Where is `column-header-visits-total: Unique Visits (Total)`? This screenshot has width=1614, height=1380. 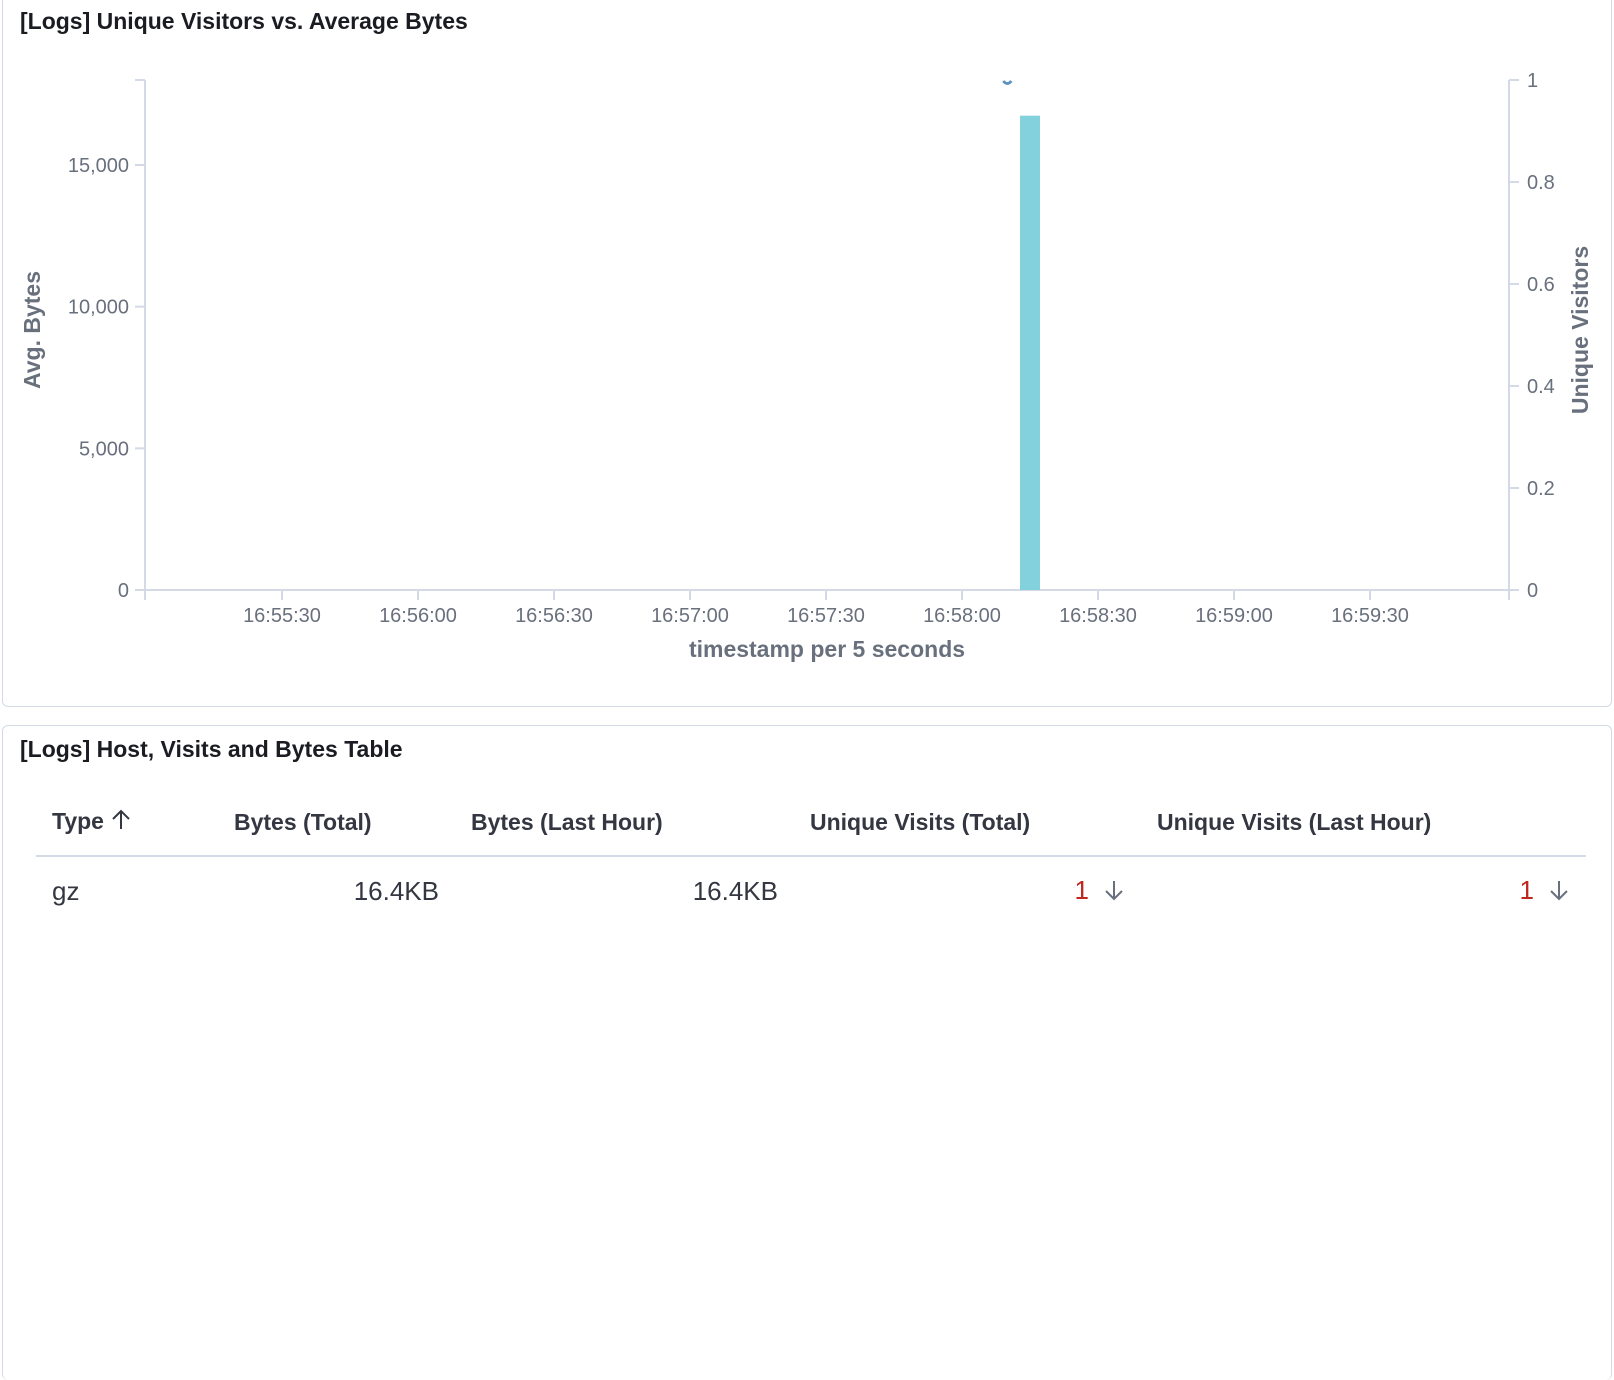
column-header-visits-total: Unique Visits (Total) is located at coordinates (967, 821).